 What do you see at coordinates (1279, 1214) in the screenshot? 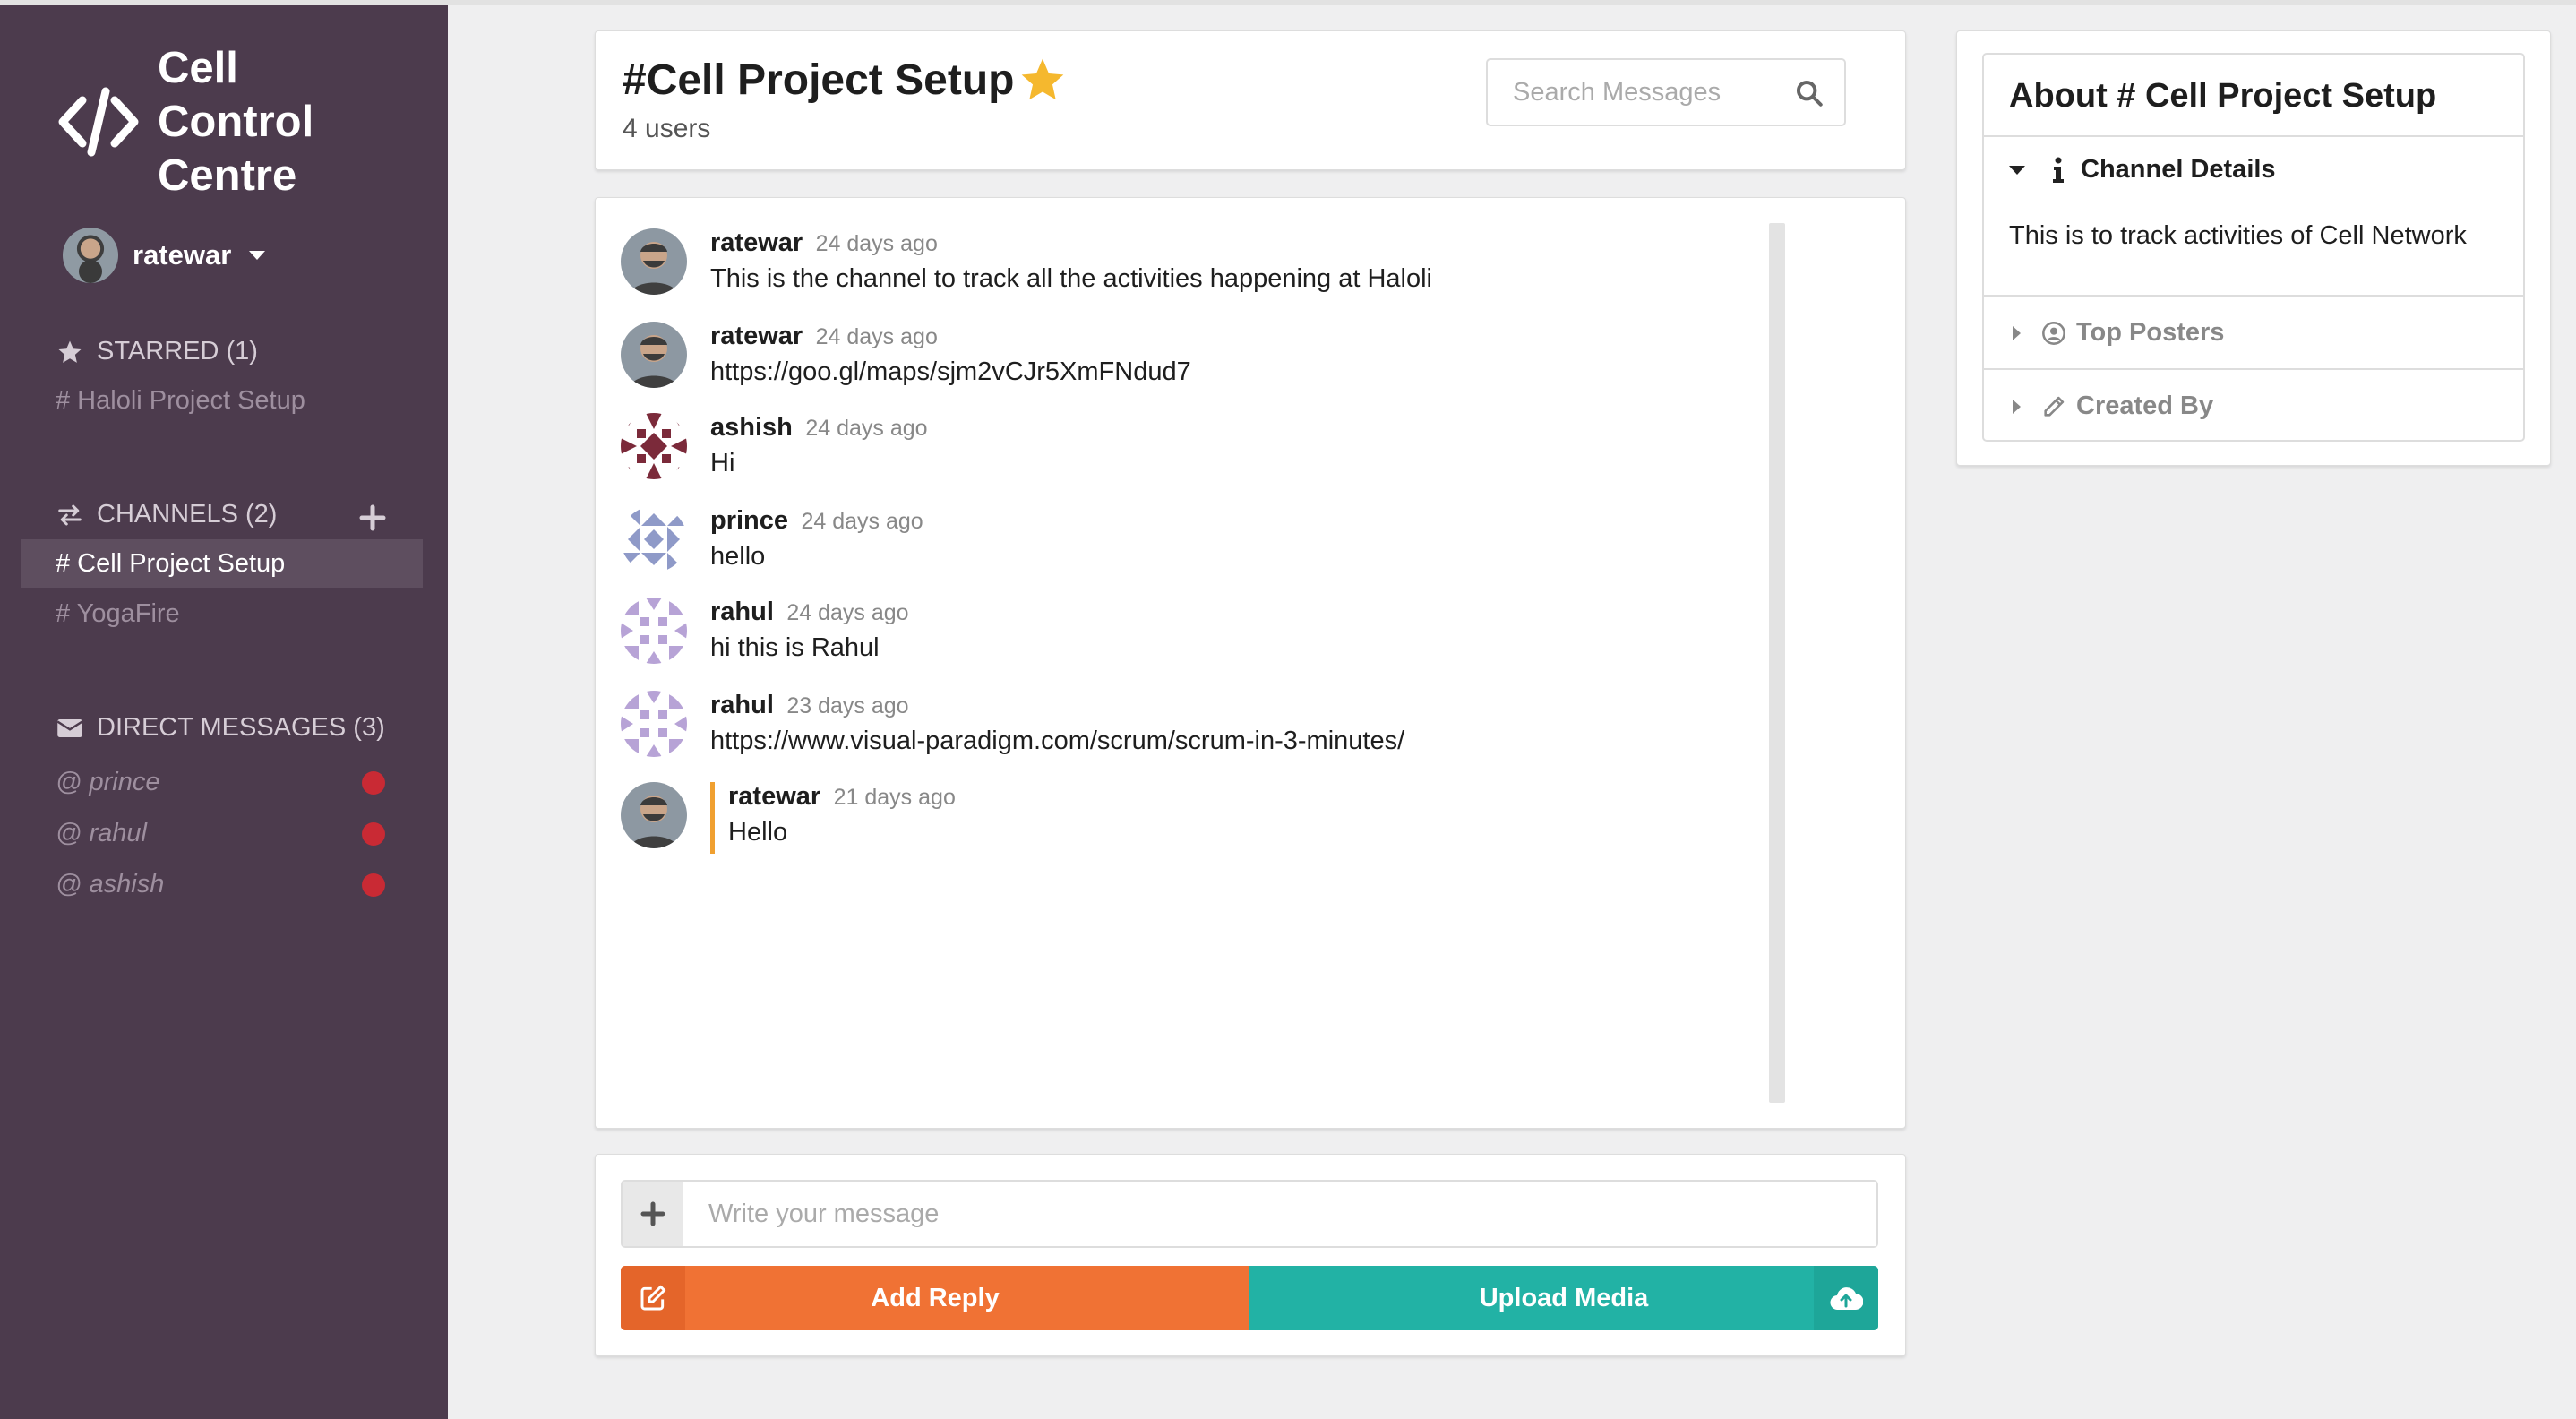
I see `message-input` at bounding box center [1279, 1214].